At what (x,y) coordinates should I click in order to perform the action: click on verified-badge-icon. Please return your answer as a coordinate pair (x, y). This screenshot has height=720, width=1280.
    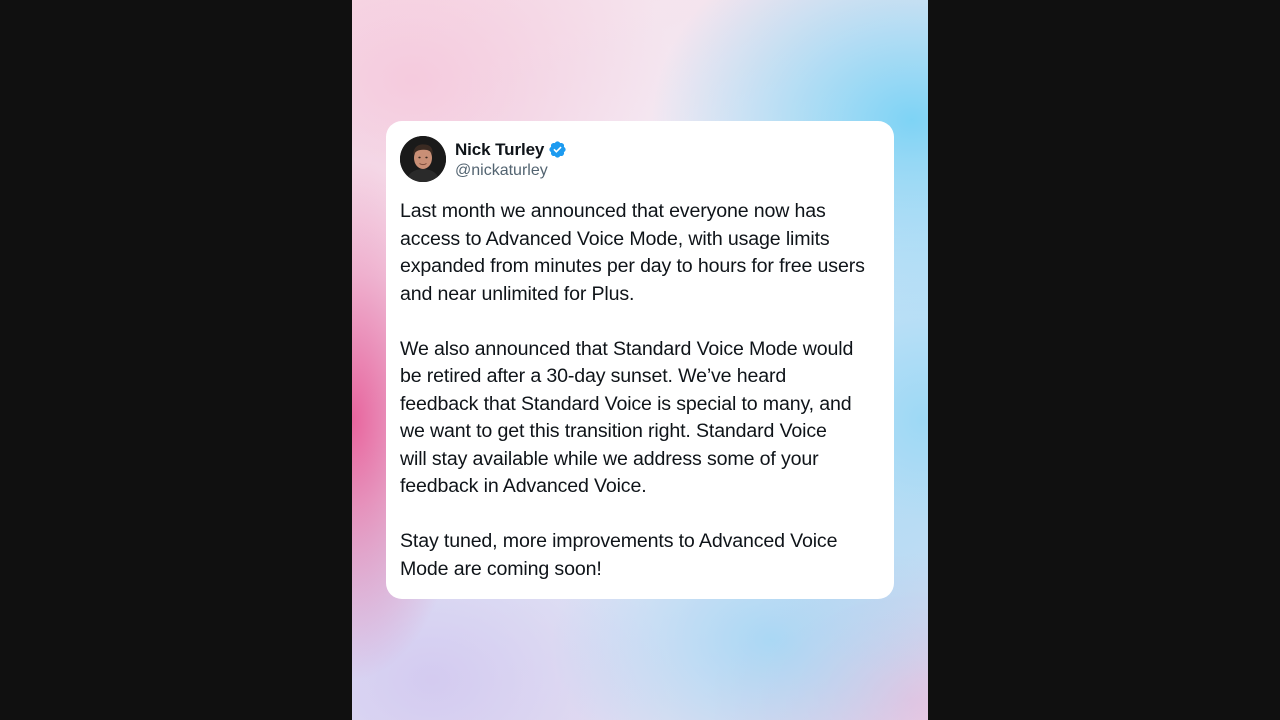
    Looking at the image, I should click on (557, 149).